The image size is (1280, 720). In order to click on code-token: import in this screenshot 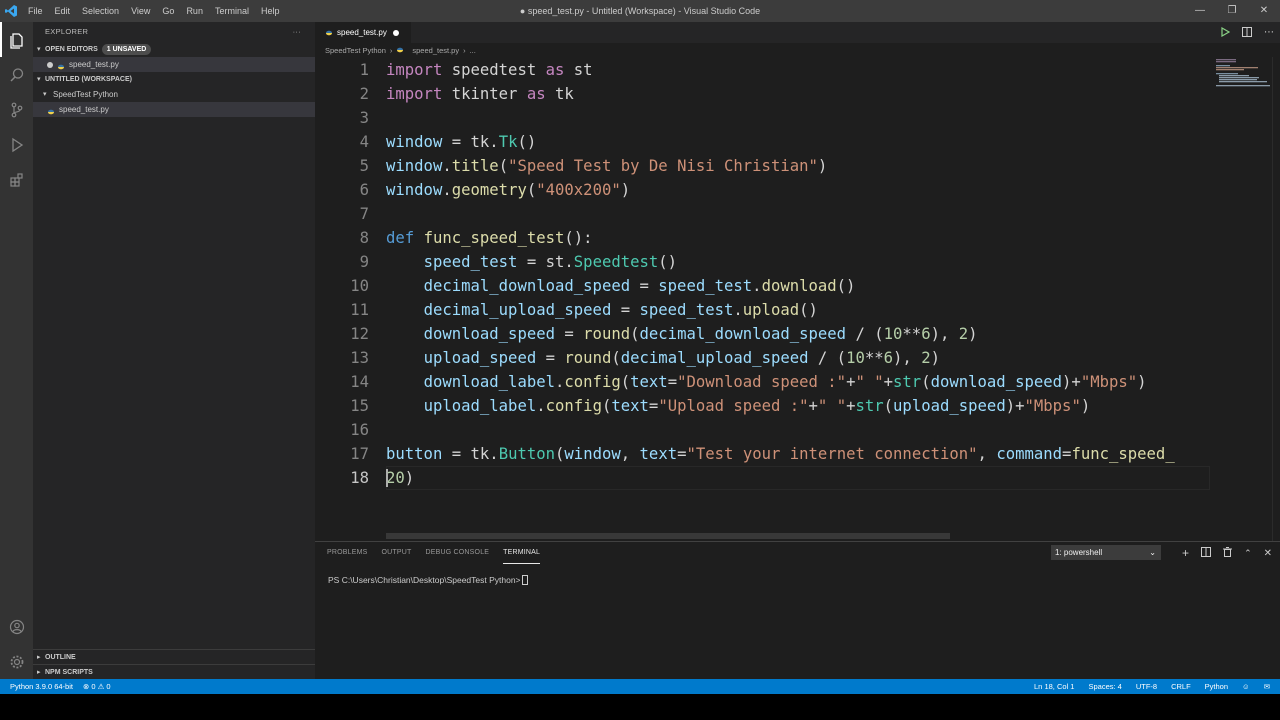, I will do `click(414, 94)`.